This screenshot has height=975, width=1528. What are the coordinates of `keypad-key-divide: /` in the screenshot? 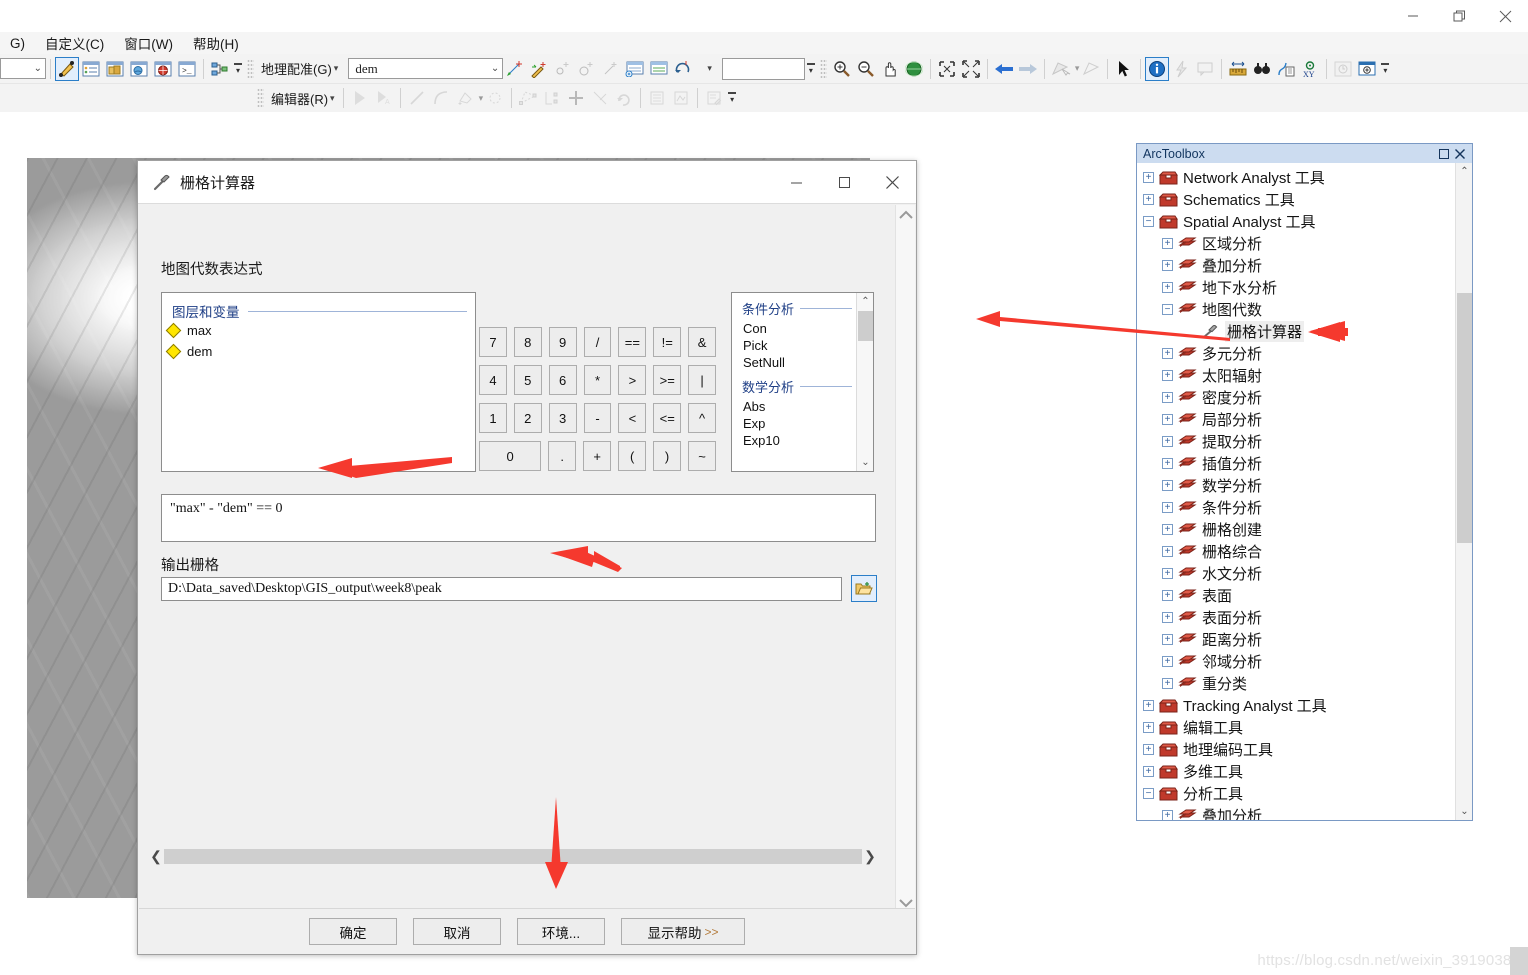 It's located at (597, 342).